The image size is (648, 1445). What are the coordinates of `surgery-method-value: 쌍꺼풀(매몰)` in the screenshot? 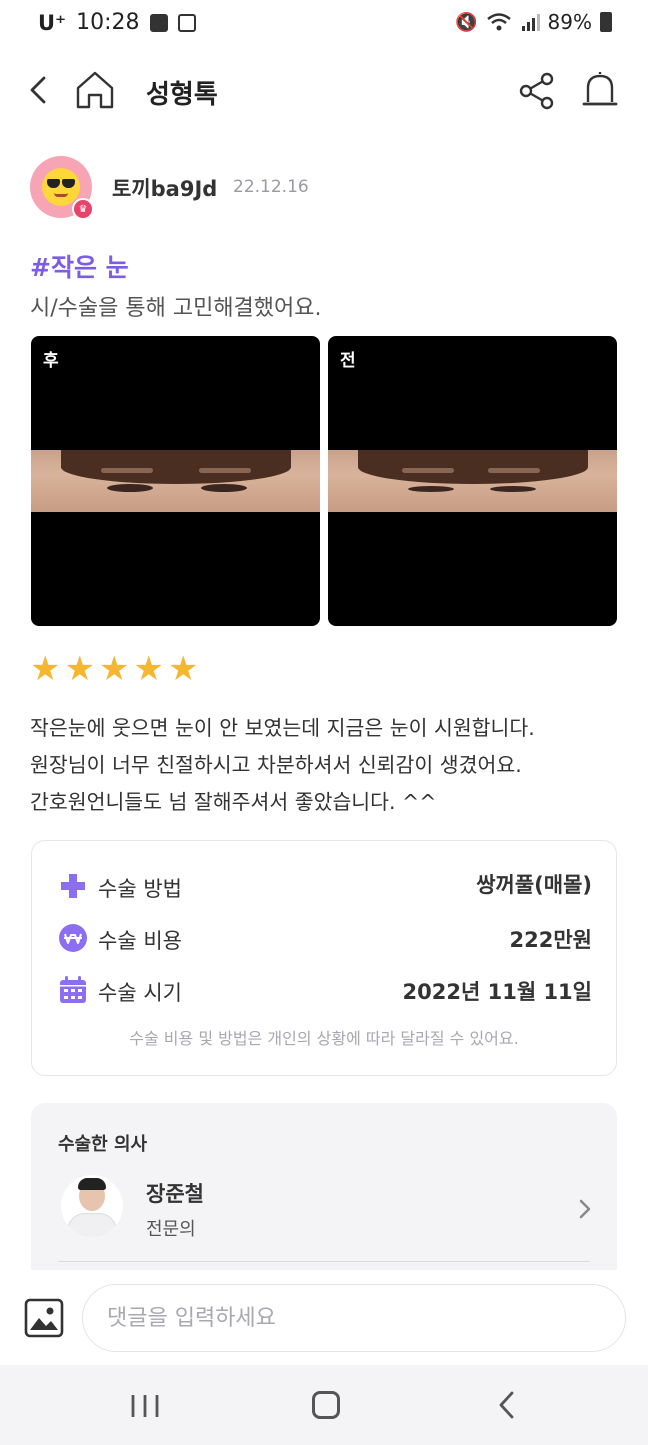 It's located at (534, 885).